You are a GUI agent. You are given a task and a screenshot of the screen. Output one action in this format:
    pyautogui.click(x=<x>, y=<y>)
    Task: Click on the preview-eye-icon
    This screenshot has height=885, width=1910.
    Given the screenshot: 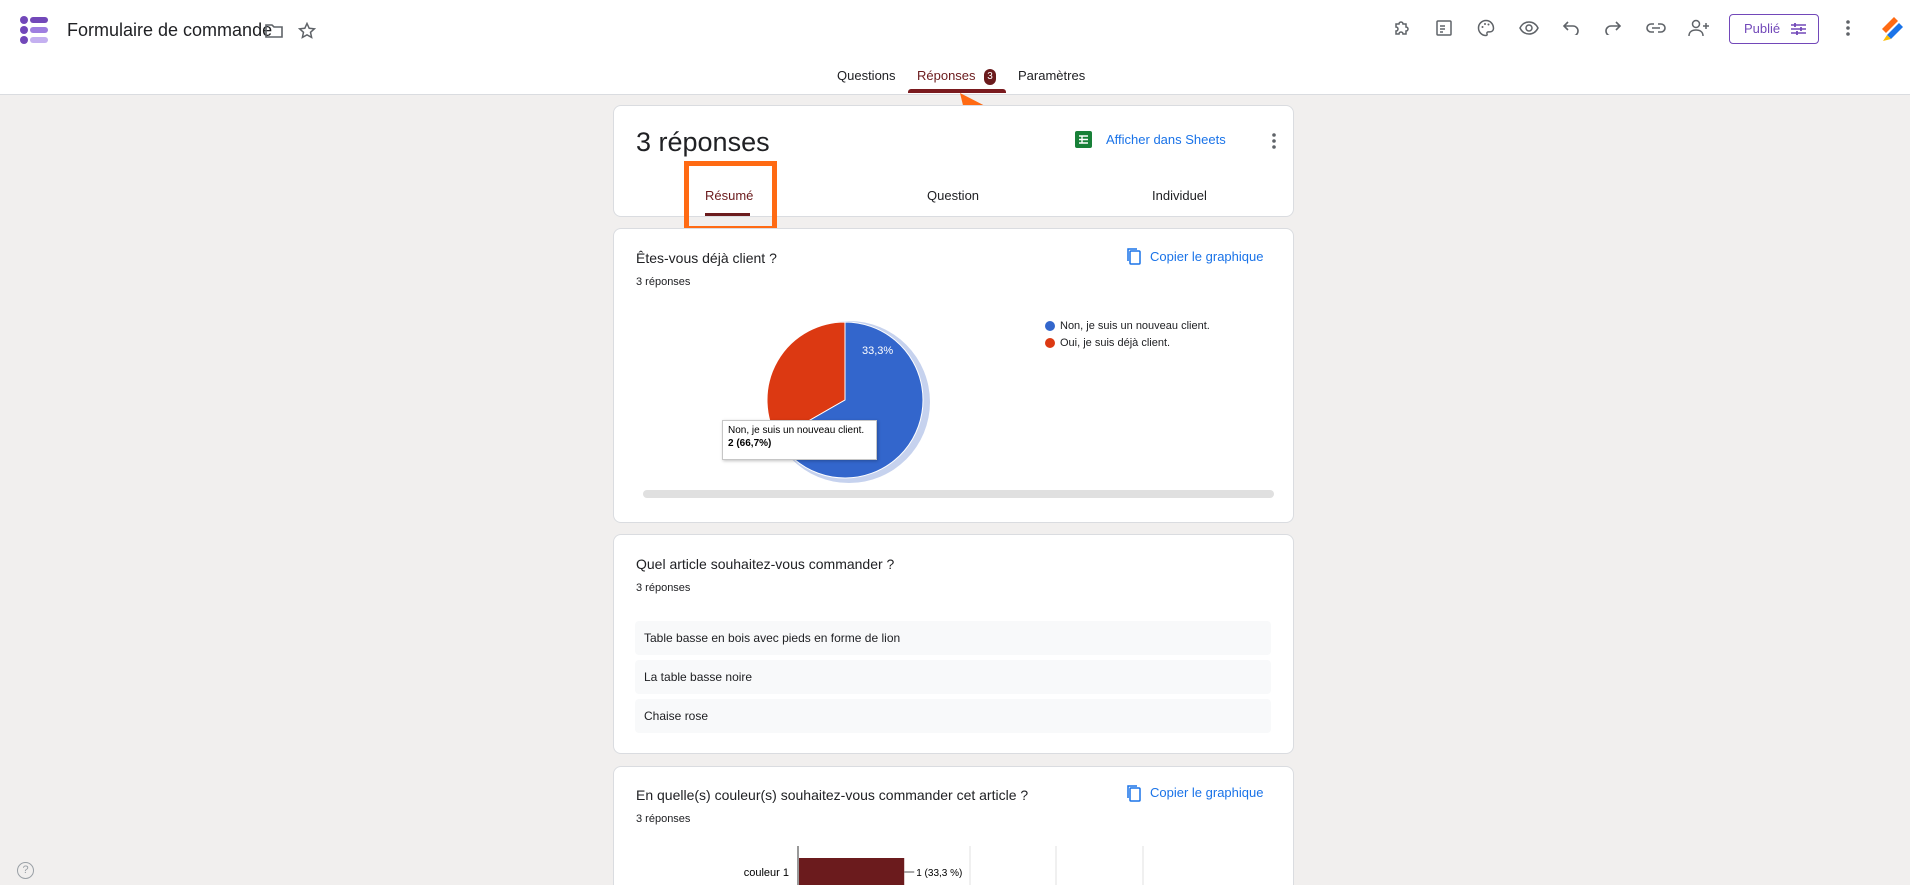 What is the action you would take?
    pyautogui.click(x=1529, y=28)
    